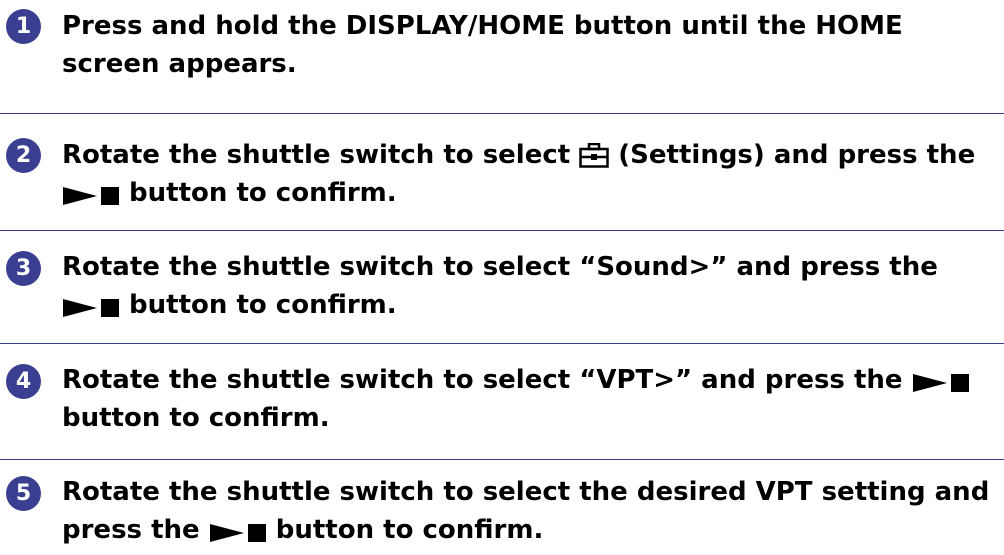 Image resolution: width=1004 pixels, height=555 pixels. I want to click on step-2-text-c: button to confirm., so click(258, 193).